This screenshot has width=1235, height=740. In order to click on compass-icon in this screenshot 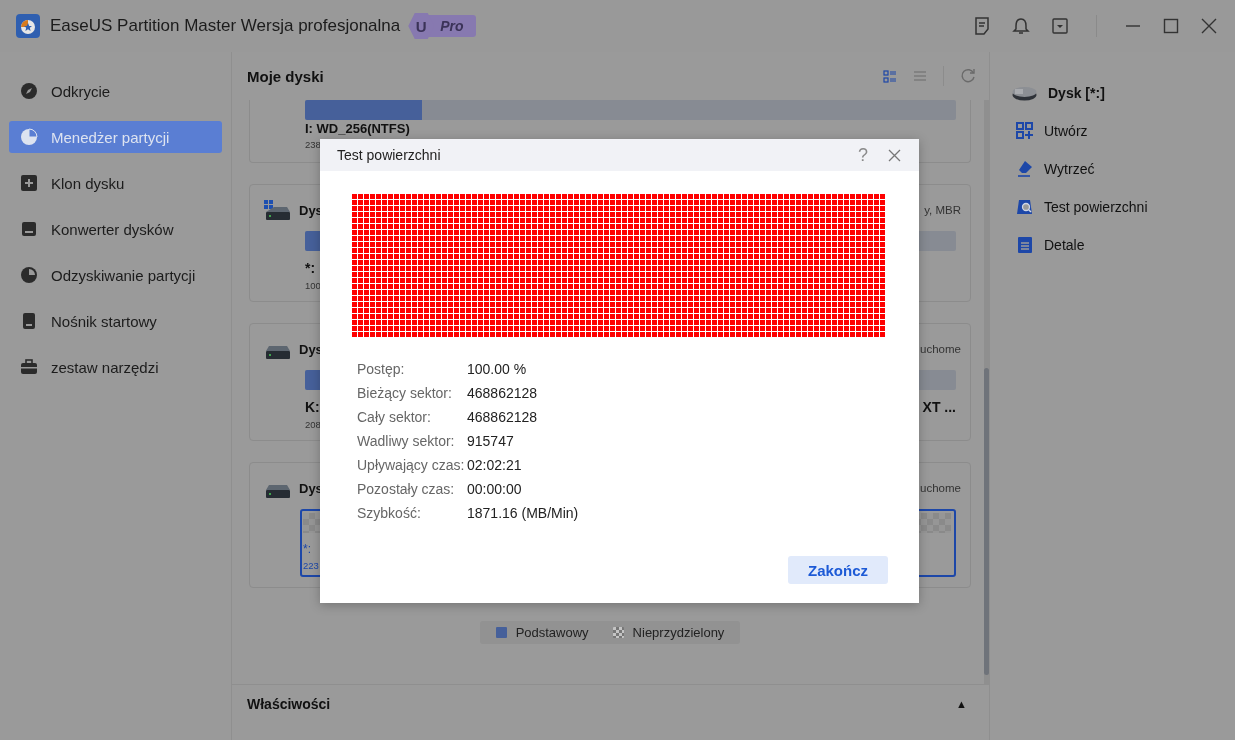, I will do `click(29, 91)`.